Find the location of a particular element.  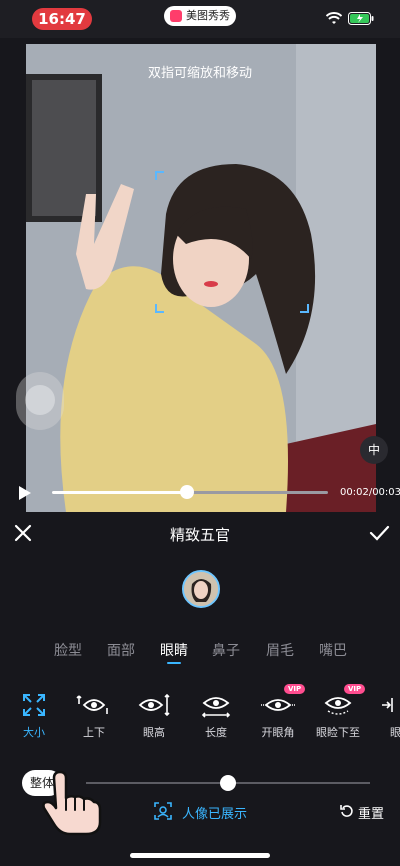

eye-updown-icon is located at coordinates (92, 704).